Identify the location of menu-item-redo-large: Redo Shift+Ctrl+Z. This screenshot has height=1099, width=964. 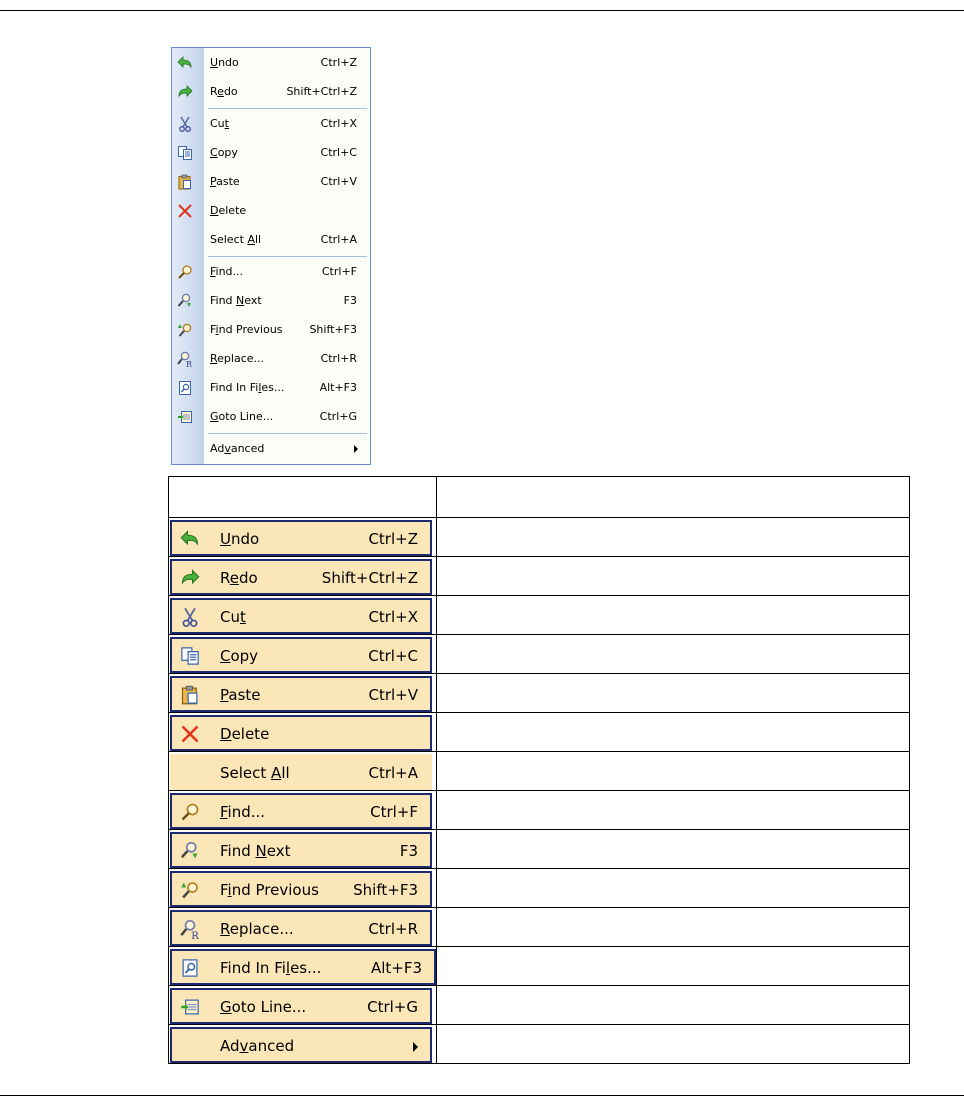
(301, 577).